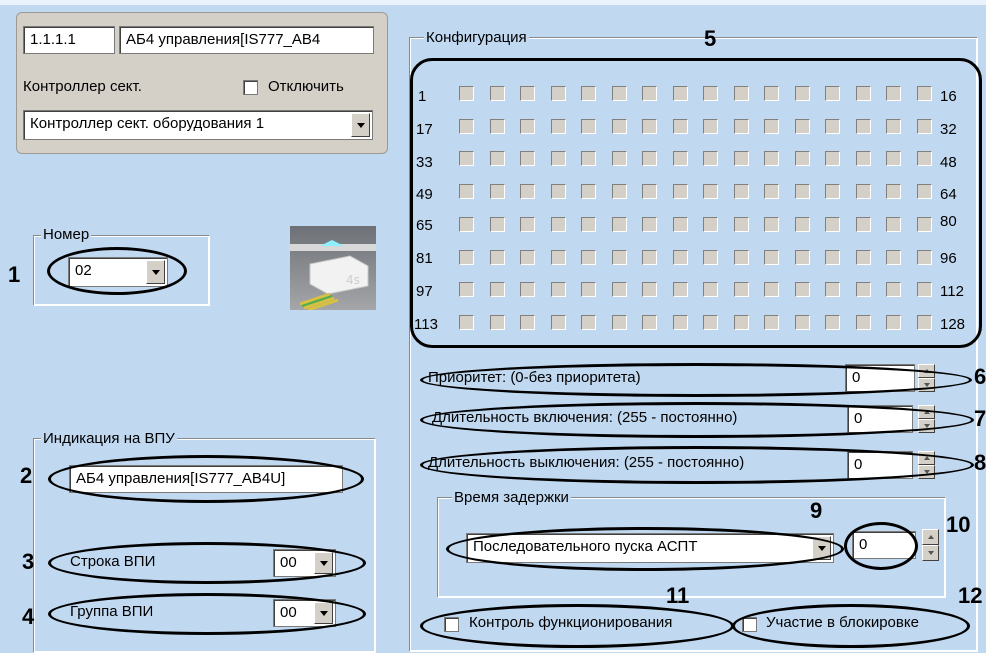  Describe the element at coordinates (980, 376) in the screenshot. I see `callout-6: 6` at that location.